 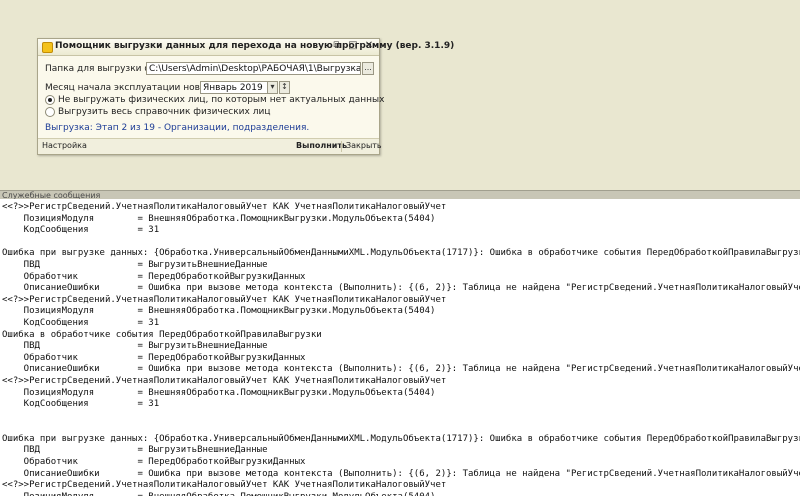 What do you see at coordinates (210, 146) in the screenshot?
I see `dialog-footer: Настройка Выполнить Закрыть` at bounding box center [210, 146].